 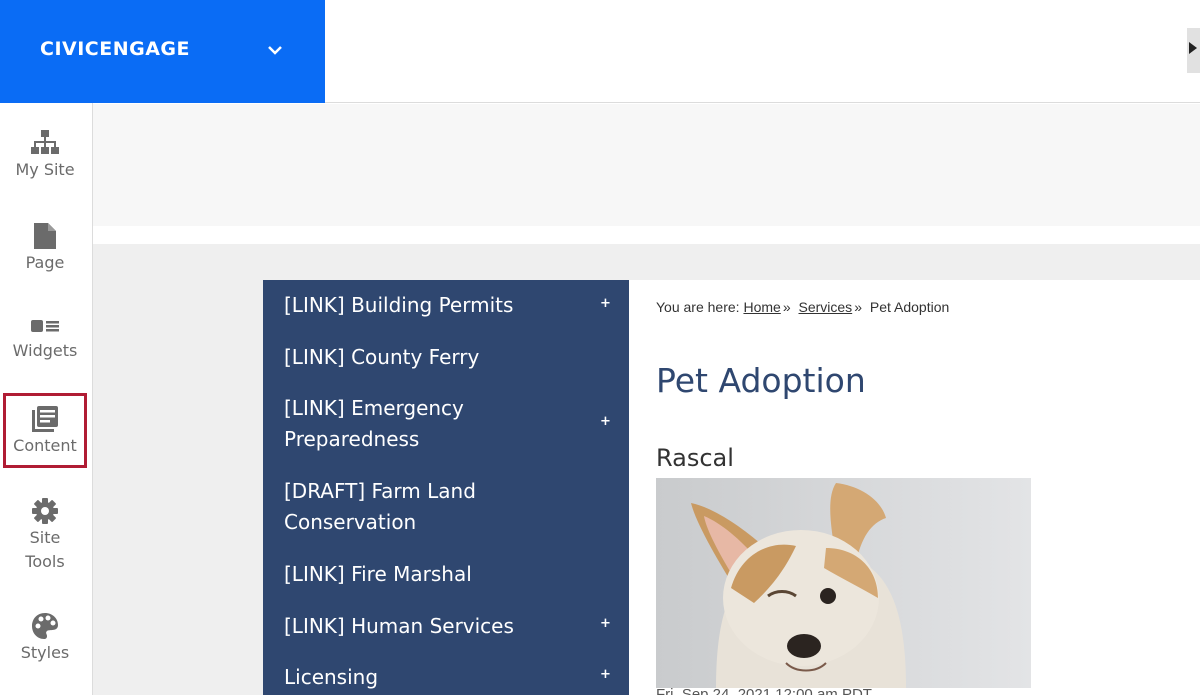 I want to click on publish-date: Fri, Sep 24, 2021 12:00 am PDT, so click(x=764, y=691).